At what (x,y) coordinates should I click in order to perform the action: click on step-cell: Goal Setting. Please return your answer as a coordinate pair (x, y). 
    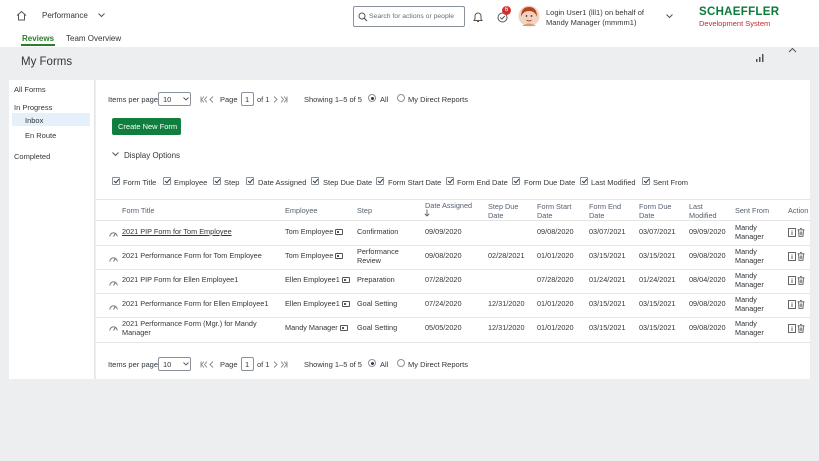
    Looking at the image, I should click on (377, 303).